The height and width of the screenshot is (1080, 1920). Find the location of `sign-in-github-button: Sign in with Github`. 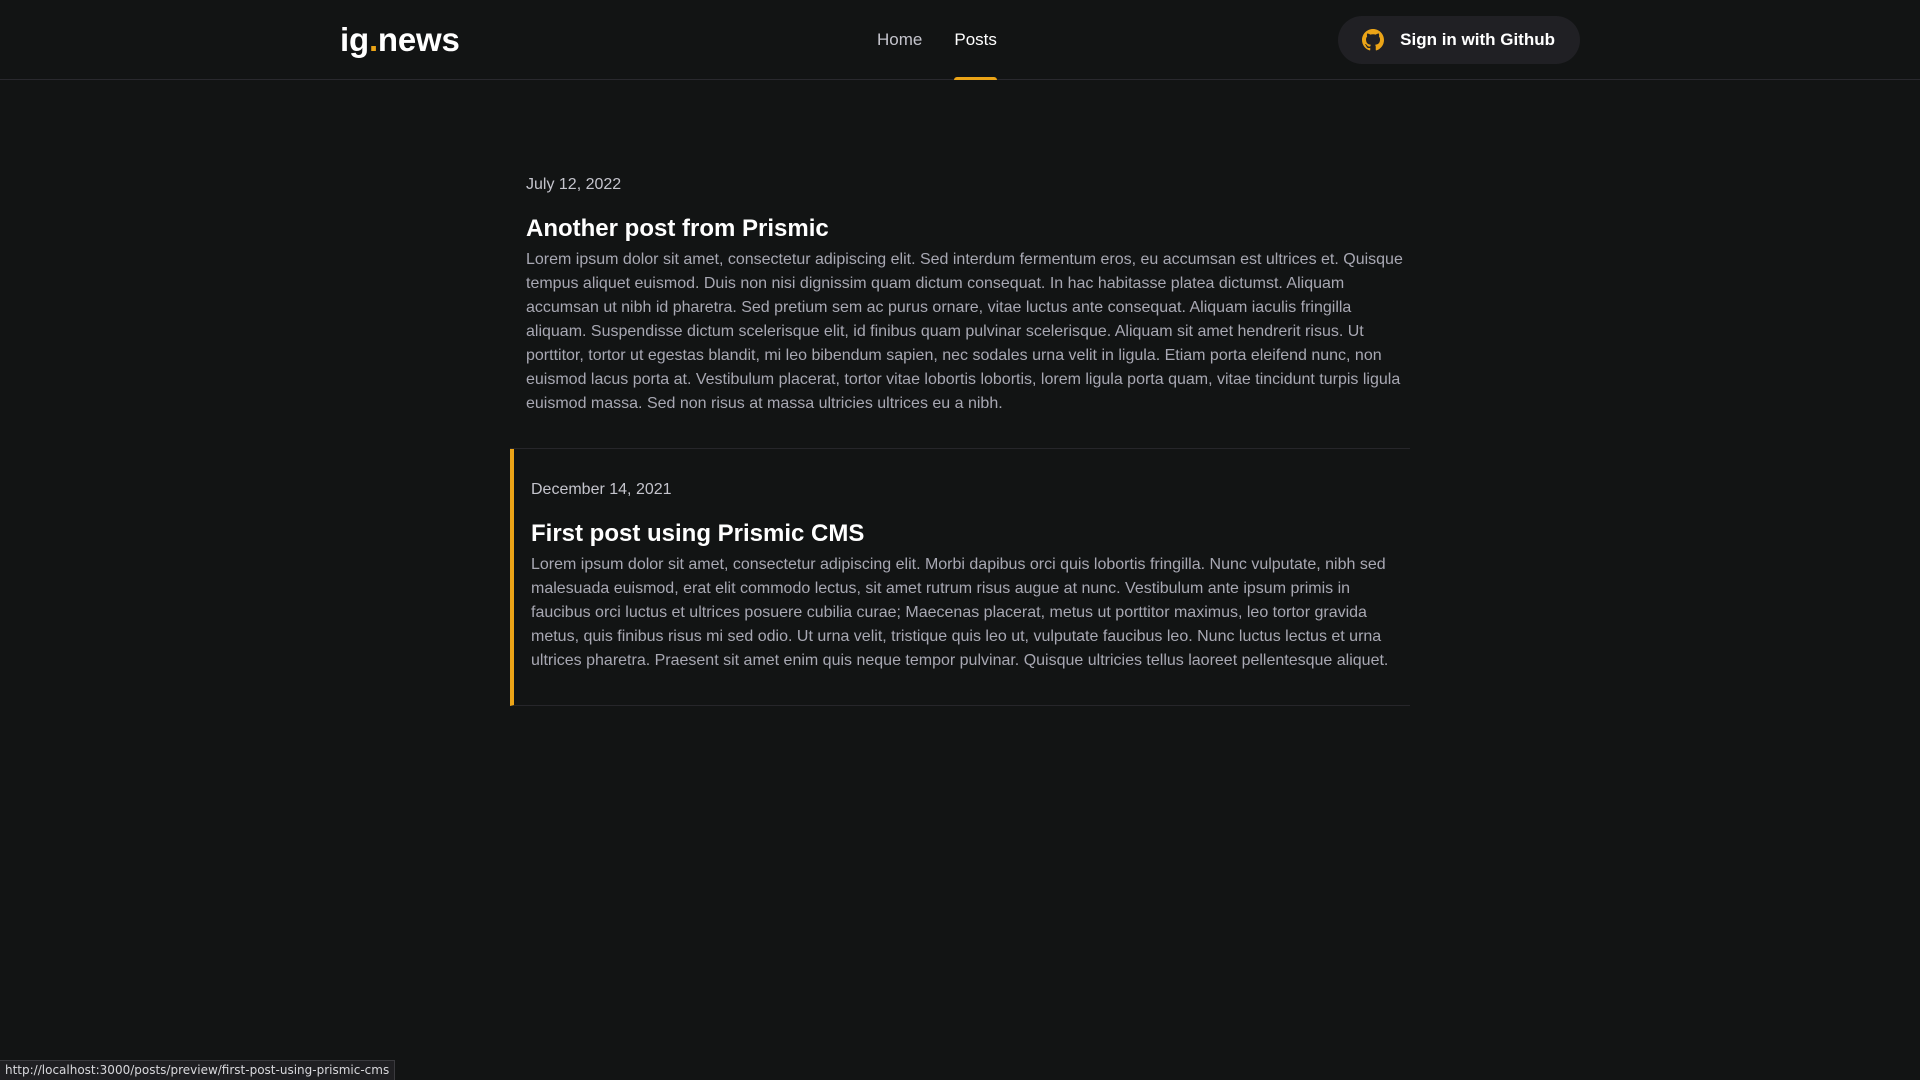

sign-in-github-button: Sign in with Github is located at coordinates (1459, 40).